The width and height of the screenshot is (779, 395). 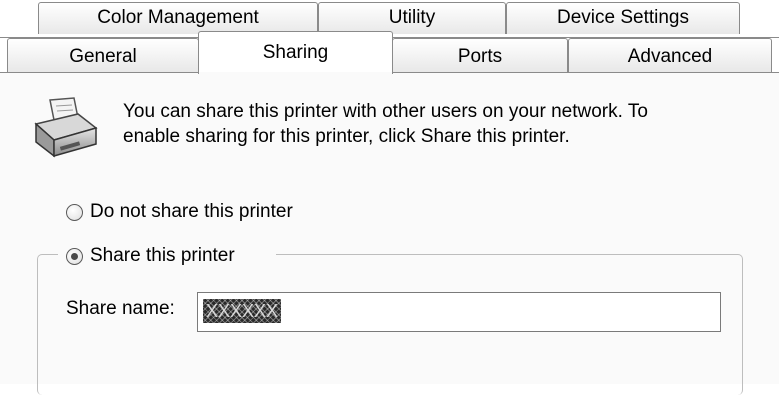 I want to click on tab-color-management: Color Management, so click(x=178, y=18).